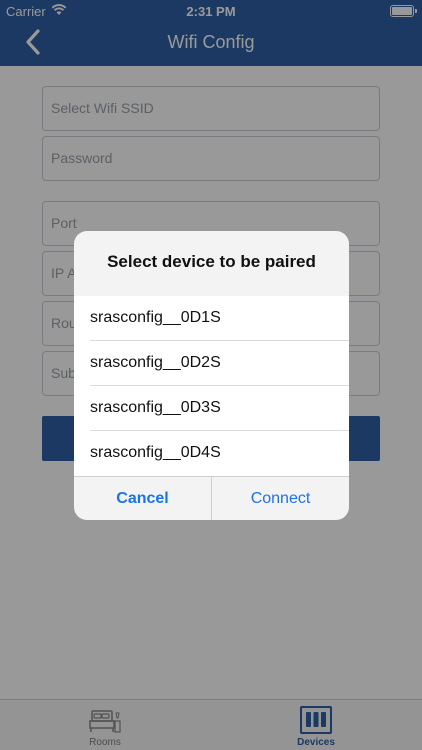 The width and height of the screenshot is (422, 750). I want to click on device-list-item: srasconfig__0D3S, so click(211, 408).